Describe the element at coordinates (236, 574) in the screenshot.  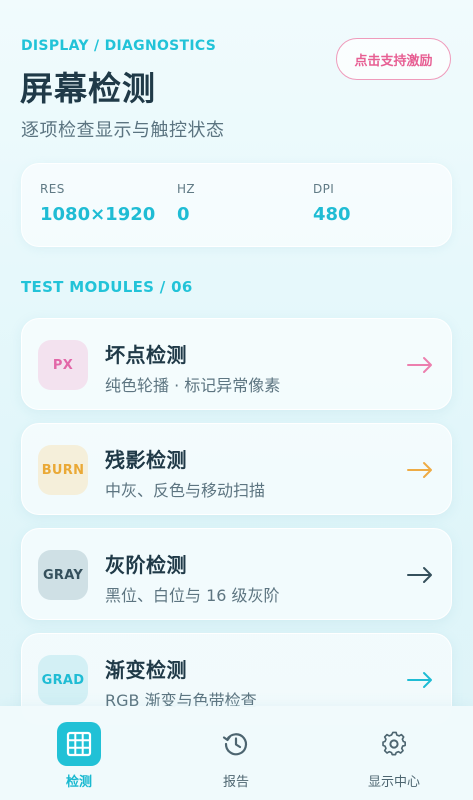
I see `module-card-gray: GRAY 灰阶检测 黑位、白位与 16 级灰阶` at that location.